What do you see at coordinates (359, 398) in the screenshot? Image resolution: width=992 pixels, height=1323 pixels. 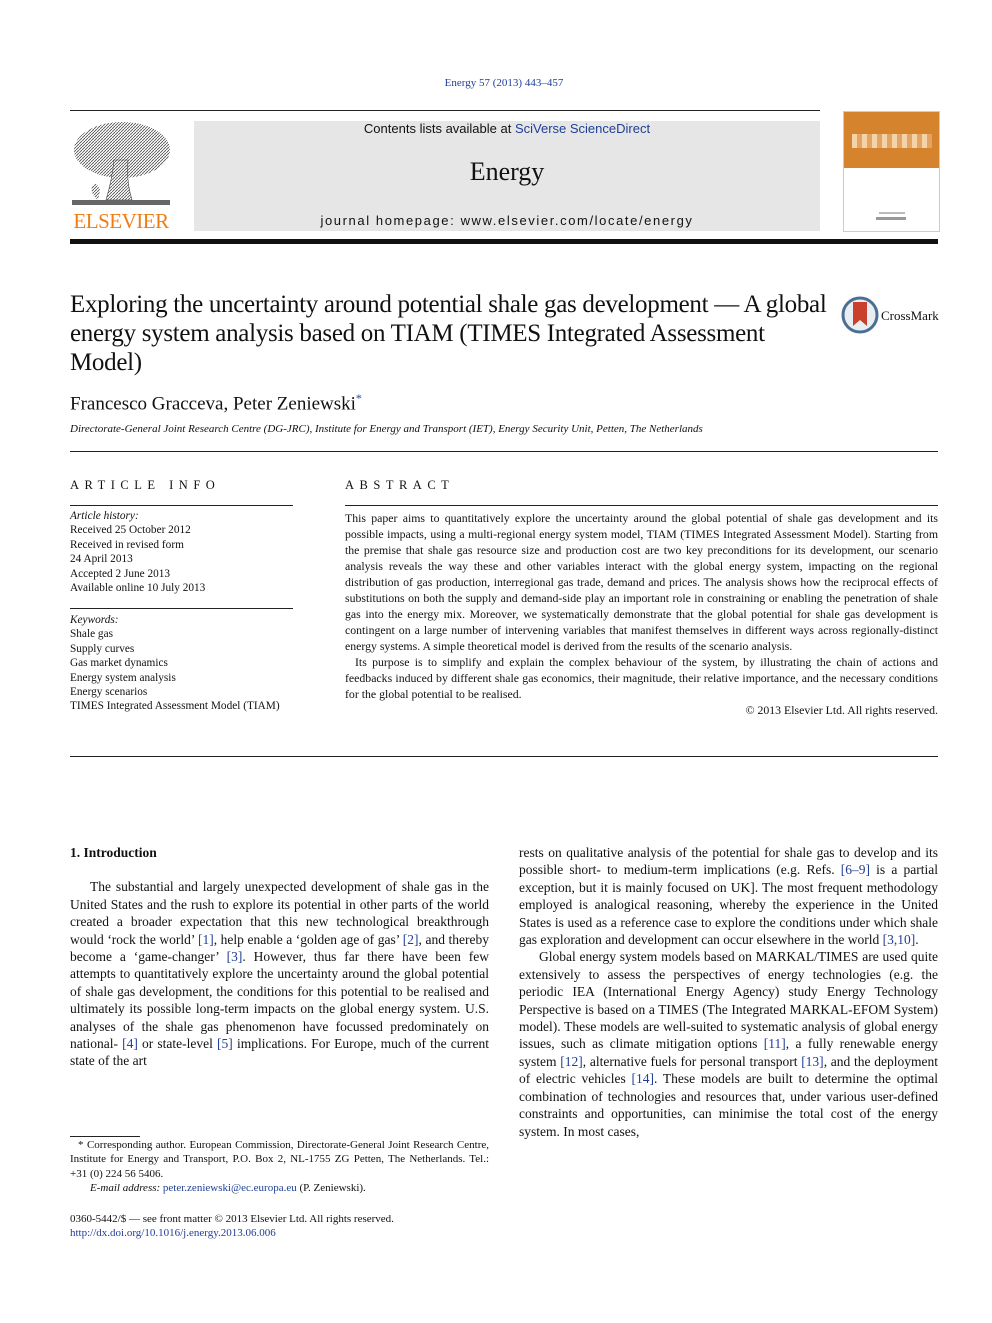 I see `corresponding-author-mark: *` at bounding box center [359, 398].